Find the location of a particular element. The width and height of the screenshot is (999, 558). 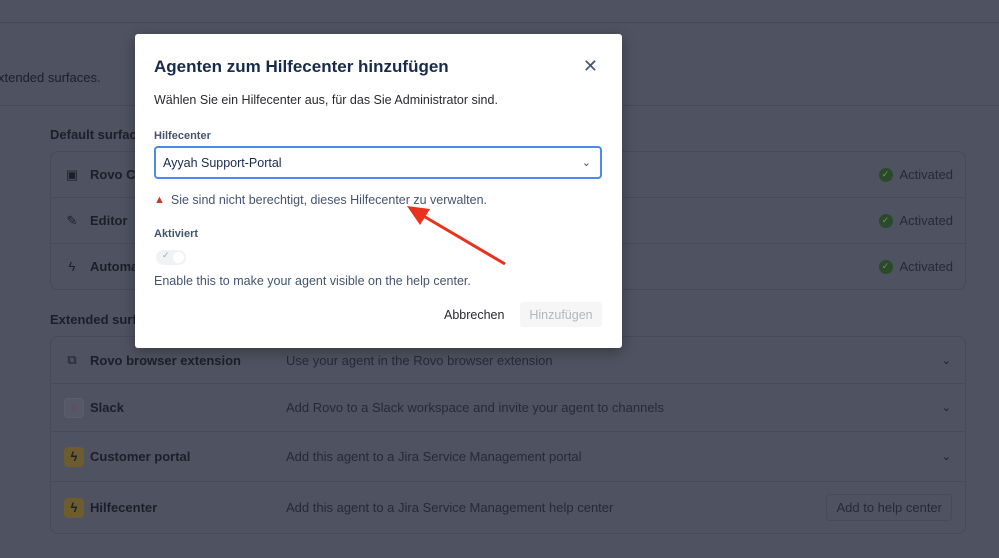

annotation-arrow is located at coordinates (456, 236).